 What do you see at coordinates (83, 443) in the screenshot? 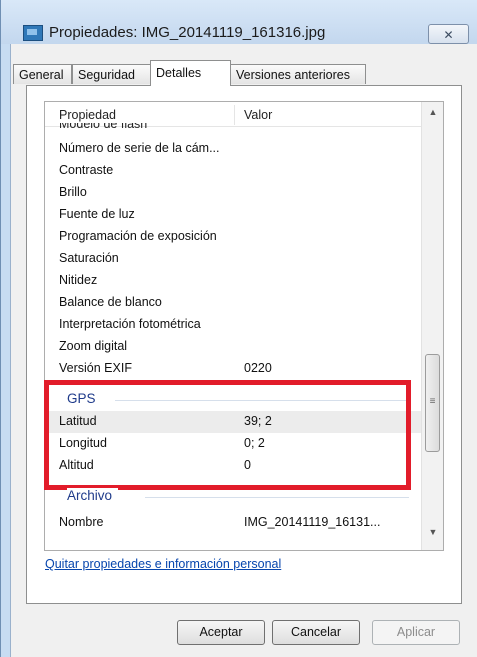
I see `property-name: Longitud` at bounding box center [83, 443].